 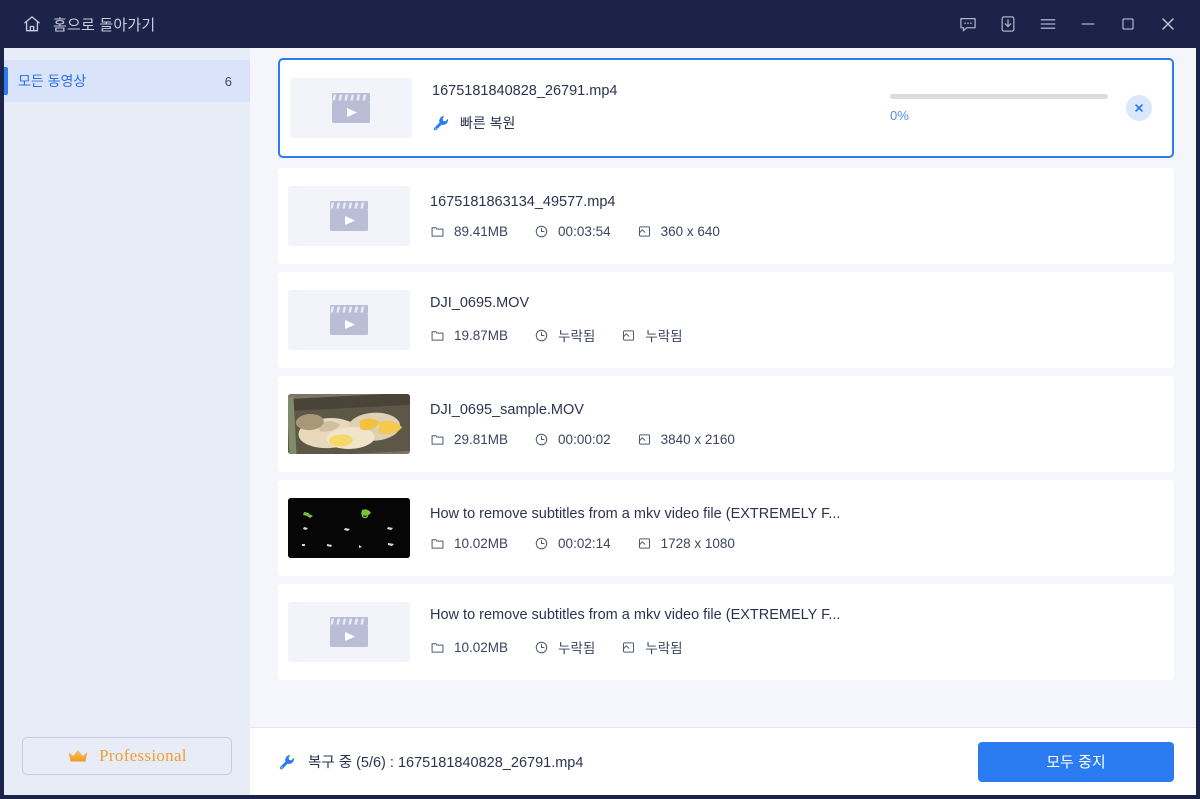 What do you see at coordinates (1076, 761) in the screenshot?
I see `stop-all-button: 모두 중지` at bounding box center [1076, 761].